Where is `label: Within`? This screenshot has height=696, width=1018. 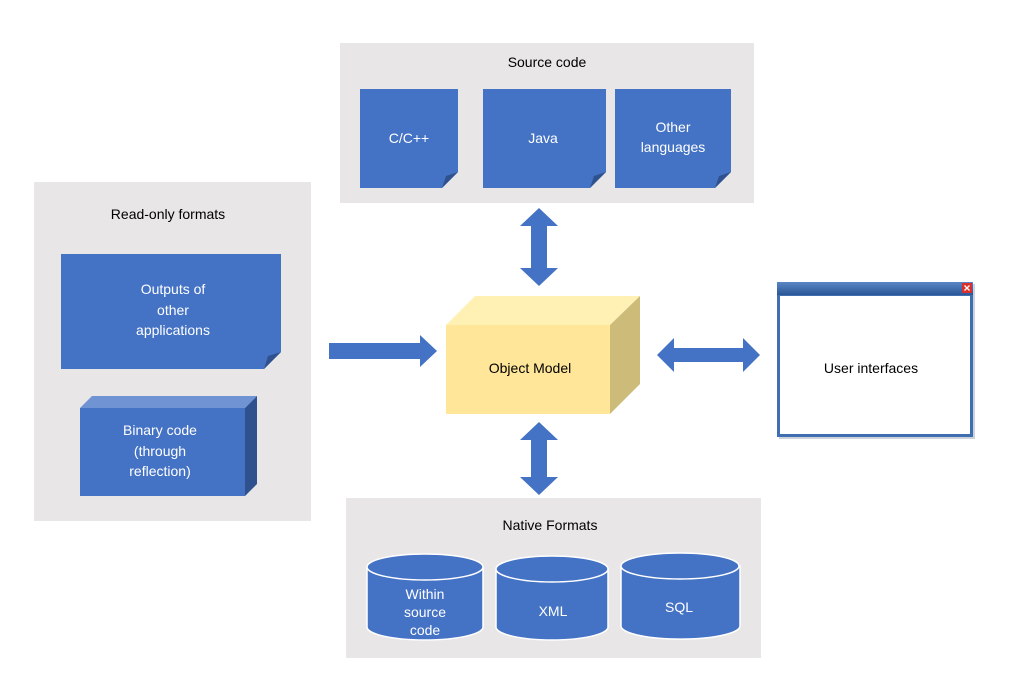
label: Within is located at coordinates (425, 594).